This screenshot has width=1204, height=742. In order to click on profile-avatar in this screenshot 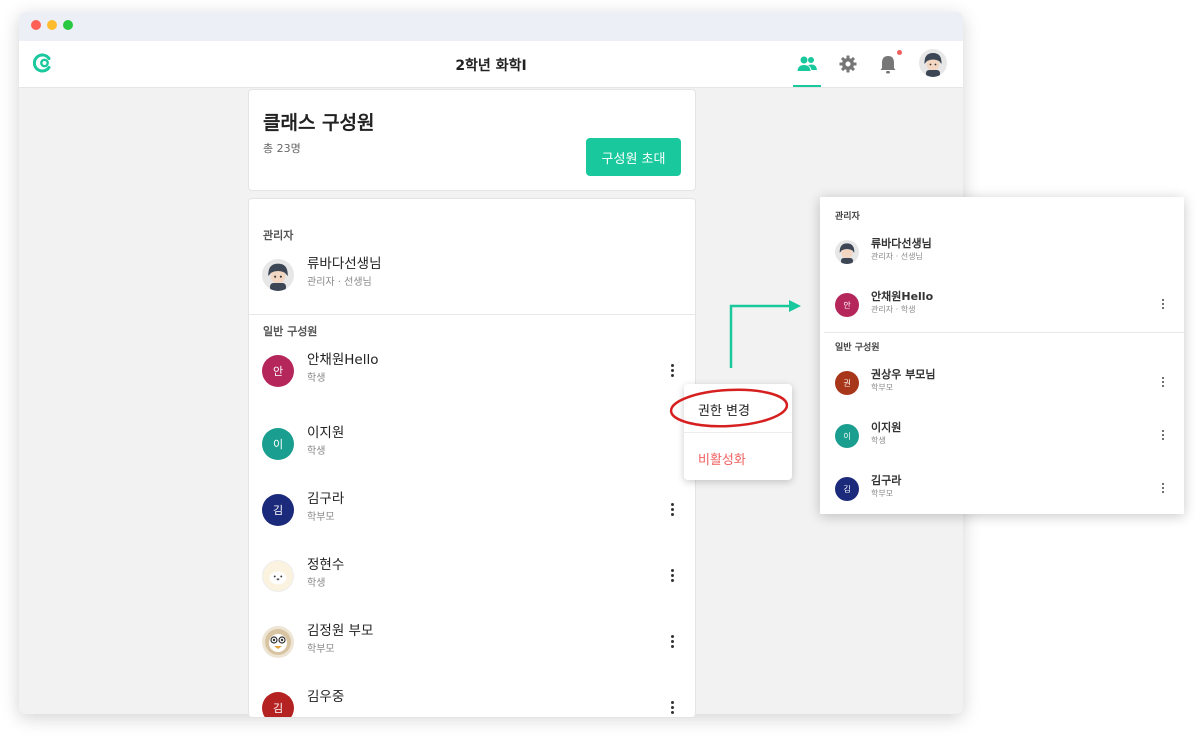, I will do `click(933, 63)`.